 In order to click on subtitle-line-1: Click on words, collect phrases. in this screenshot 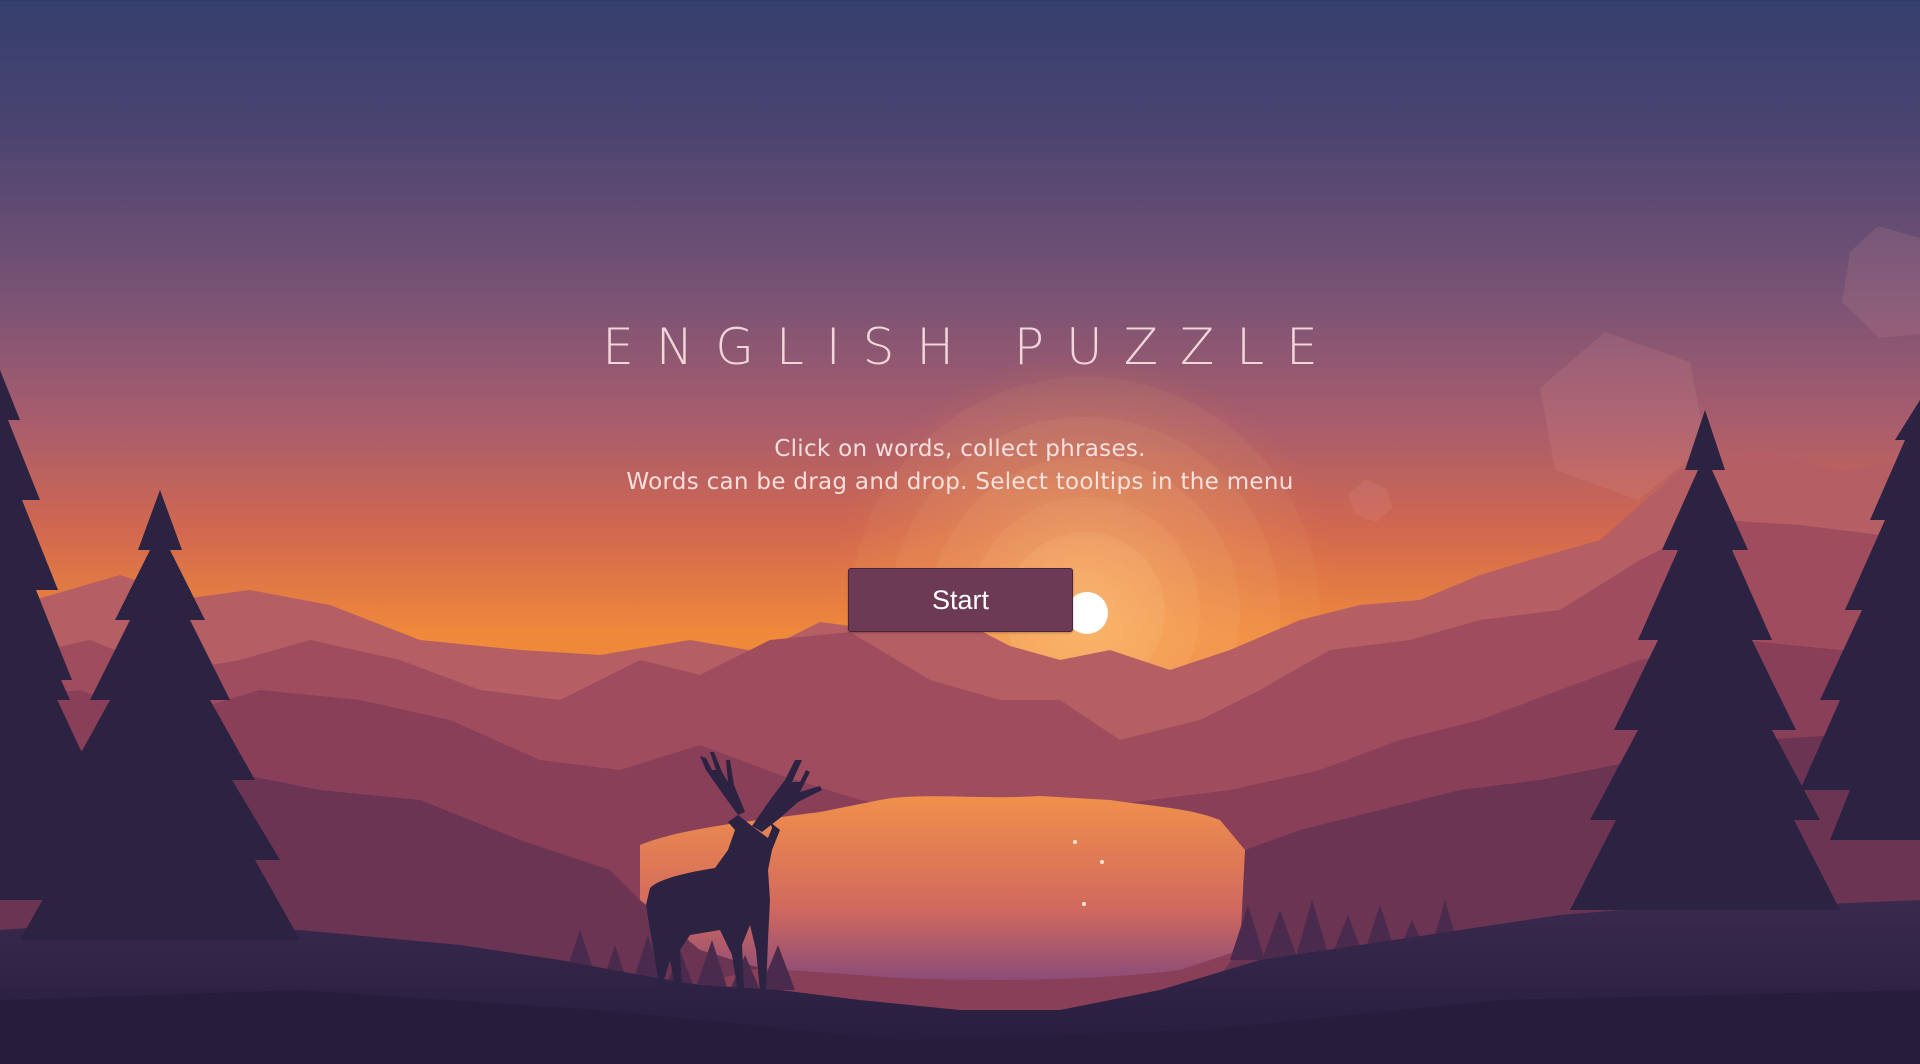, I will do `click(960, 449)`.